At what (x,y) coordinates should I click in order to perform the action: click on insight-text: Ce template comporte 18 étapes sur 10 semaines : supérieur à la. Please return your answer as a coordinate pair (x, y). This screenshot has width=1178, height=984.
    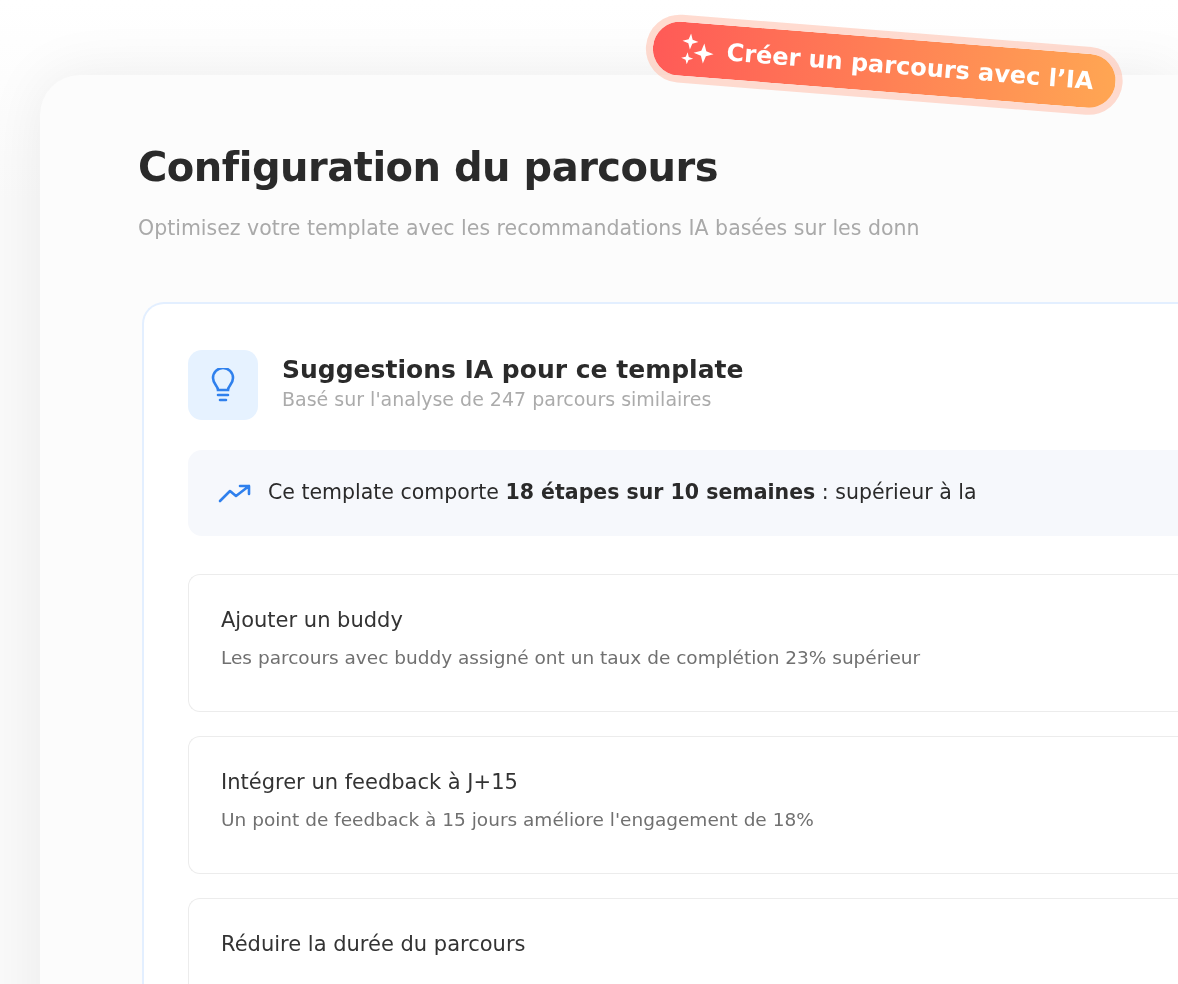
    Looking at the image, I should click on (622, 493).